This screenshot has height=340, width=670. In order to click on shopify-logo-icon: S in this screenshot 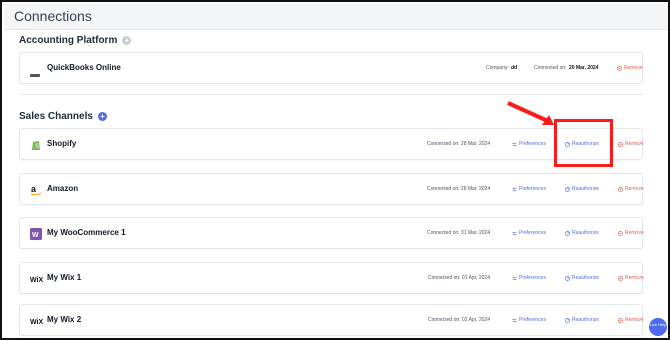, I will do `click(36, 144)`.